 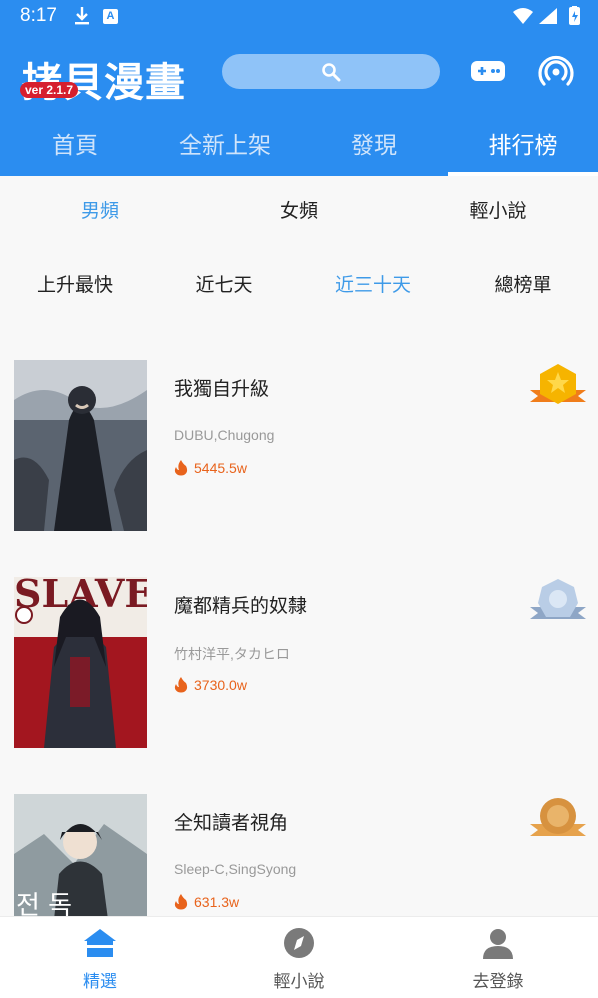 I want to click on main-tabs: 首頁 全新上架 發現 排行榜, so click(x=299, y=147).